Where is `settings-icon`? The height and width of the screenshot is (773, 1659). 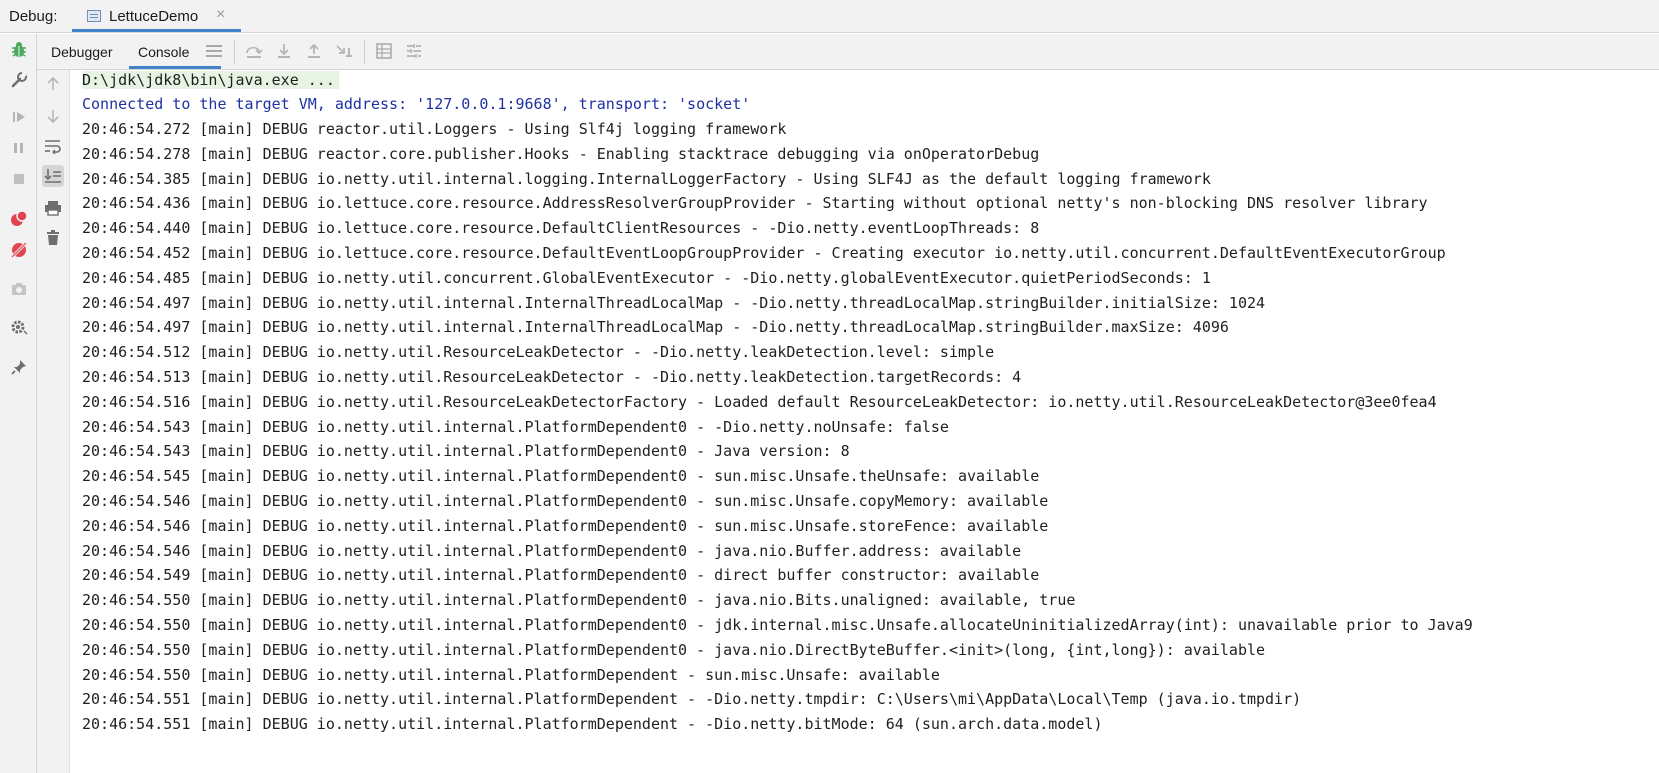 settings-icon is located at coordinates (19, 328).